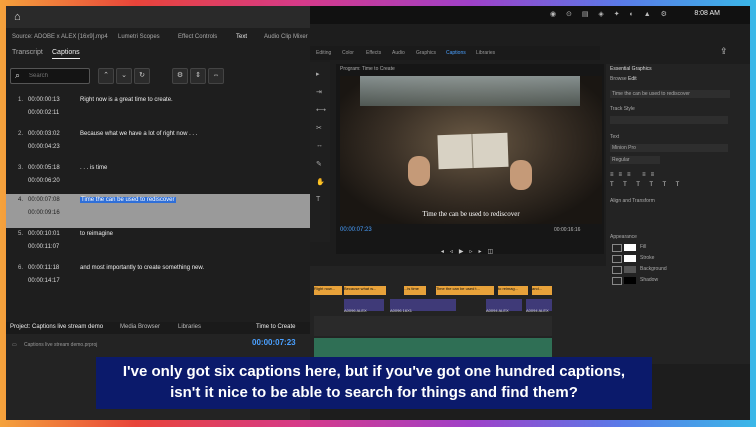 The height and width of the screenshot is (427, 756). Describe the element at coordinates (398, 53) in the screenshot. I see `tab-audio: Audio` at that location.